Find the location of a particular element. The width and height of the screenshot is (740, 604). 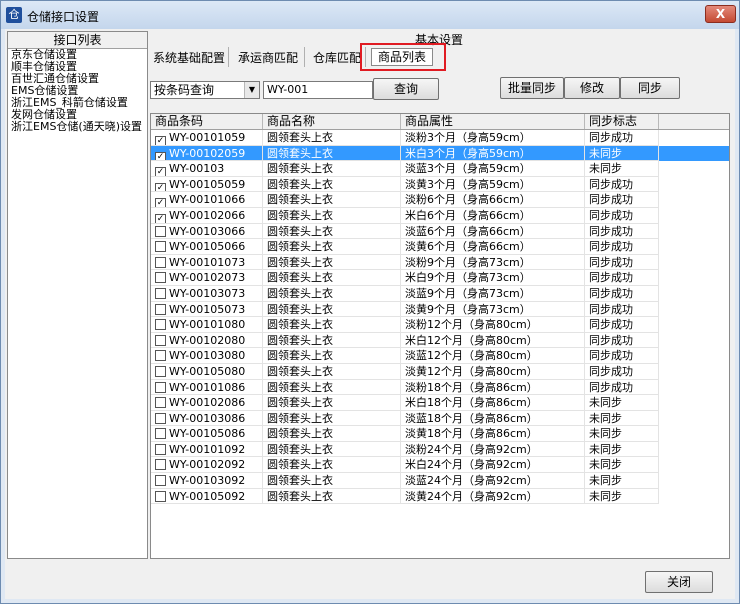

table-row: ✓ WY-00105059 圆领套头上衣 淡黄3个月（身高59cm） 同步成功 is located at coordinates (440, 184).